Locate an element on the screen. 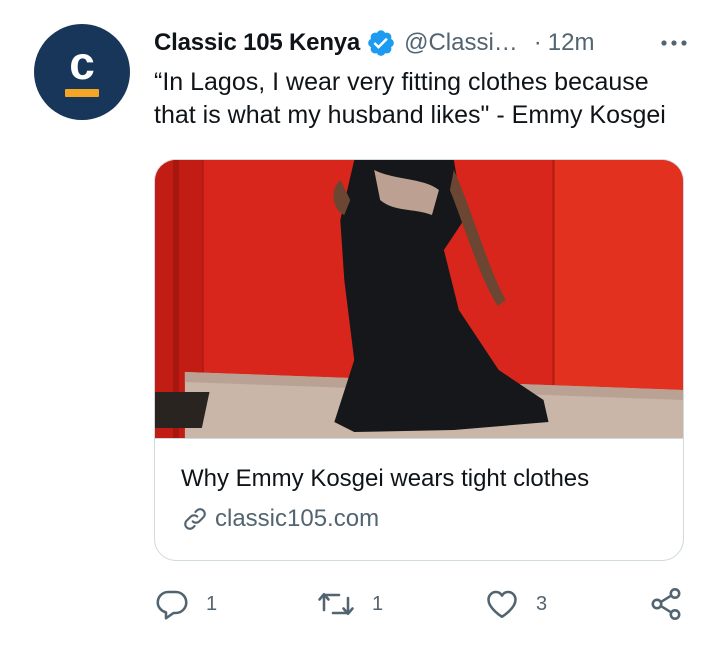 This screenshot has height=649, width=720. retweet-count: 1 is located at coordinates (378, 603).